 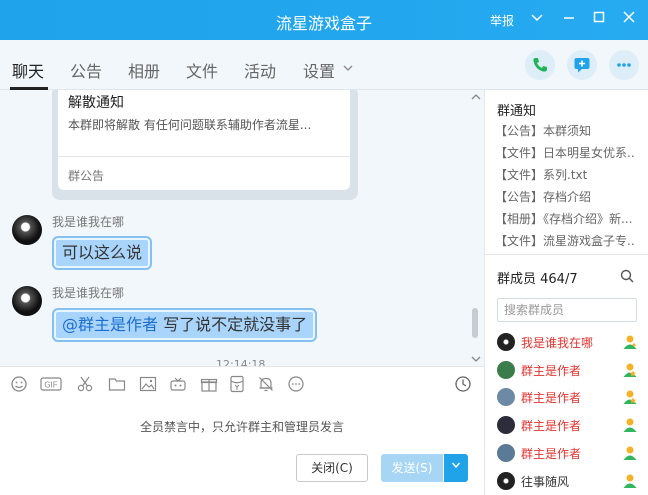 I want to click on red-packet-icon, so click(x=237, y=384).